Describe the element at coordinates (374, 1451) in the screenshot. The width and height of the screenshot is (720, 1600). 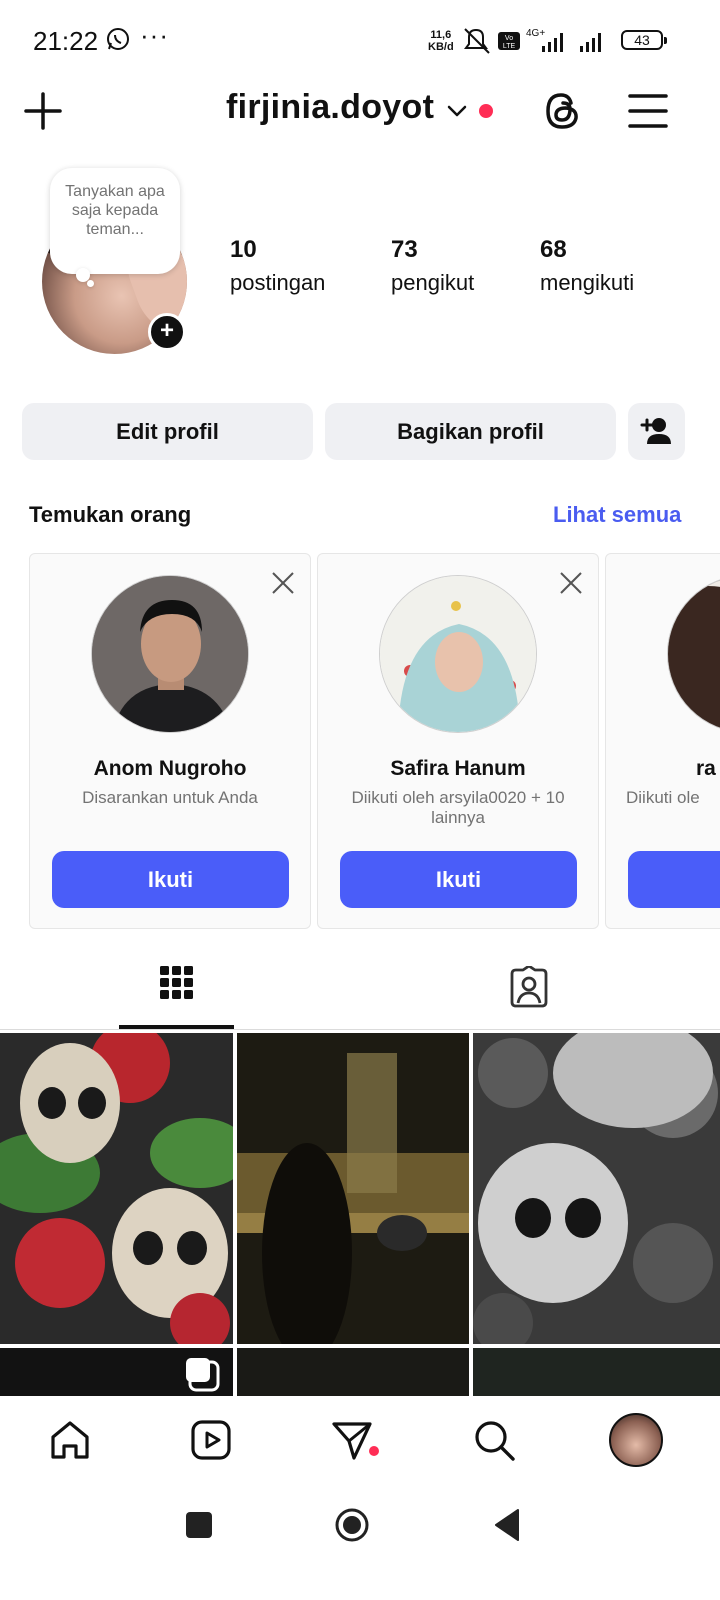
I see `messages-notification-dot` at that location.